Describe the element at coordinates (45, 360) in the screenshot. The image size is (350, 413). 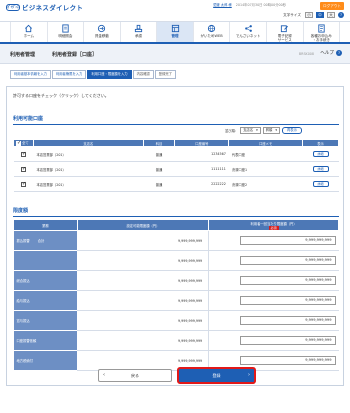
I see `business-cell: 地方税納付` at that location.